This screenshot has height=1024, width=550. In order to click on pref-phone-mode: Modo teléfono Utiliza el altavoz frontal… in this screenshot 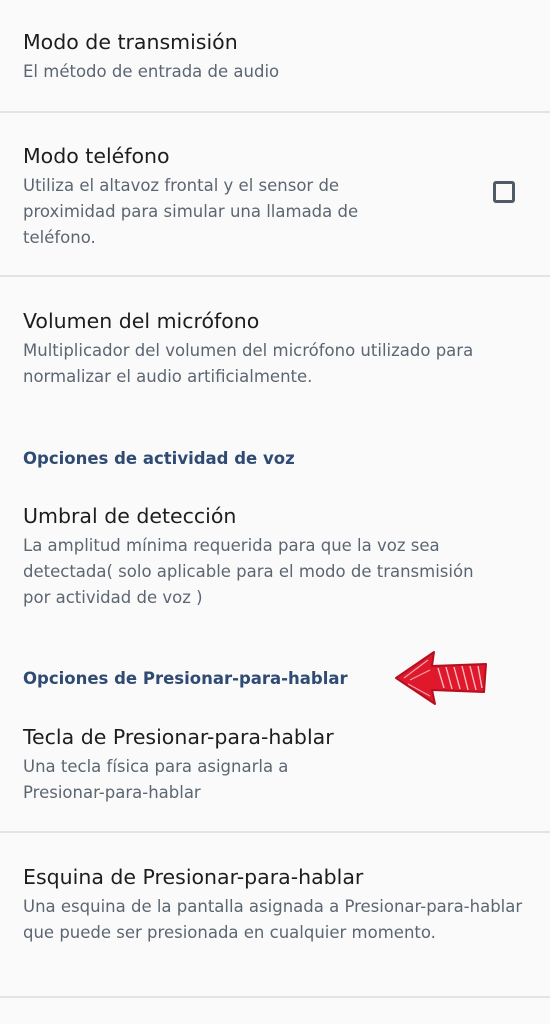, I will do `click(275, 196)`.